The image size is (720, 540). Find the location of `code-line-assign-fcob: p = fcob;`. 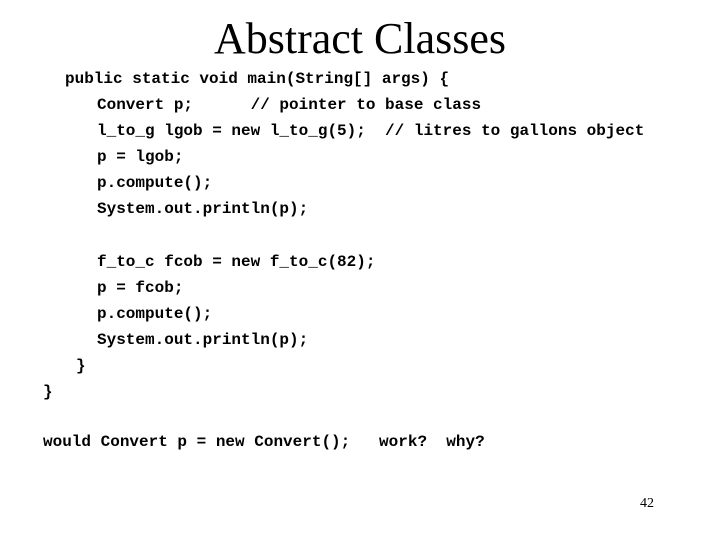

code-line-assign-fcob: p = fcob; is located at coordinates (140, 288).